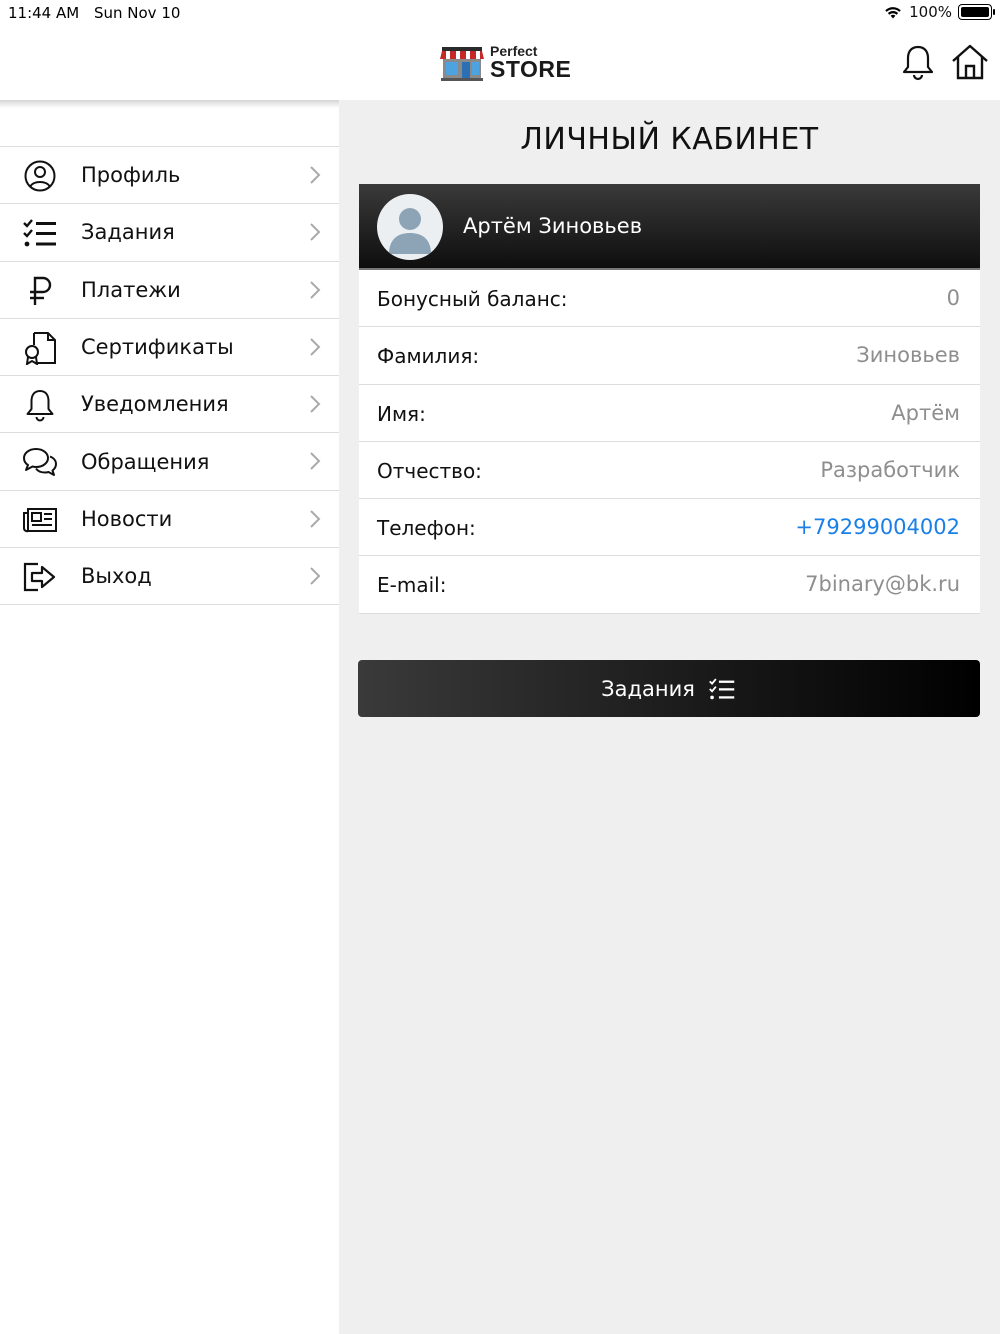  I want to click on field-row-name: Имя: Артём, so click(669, 413).